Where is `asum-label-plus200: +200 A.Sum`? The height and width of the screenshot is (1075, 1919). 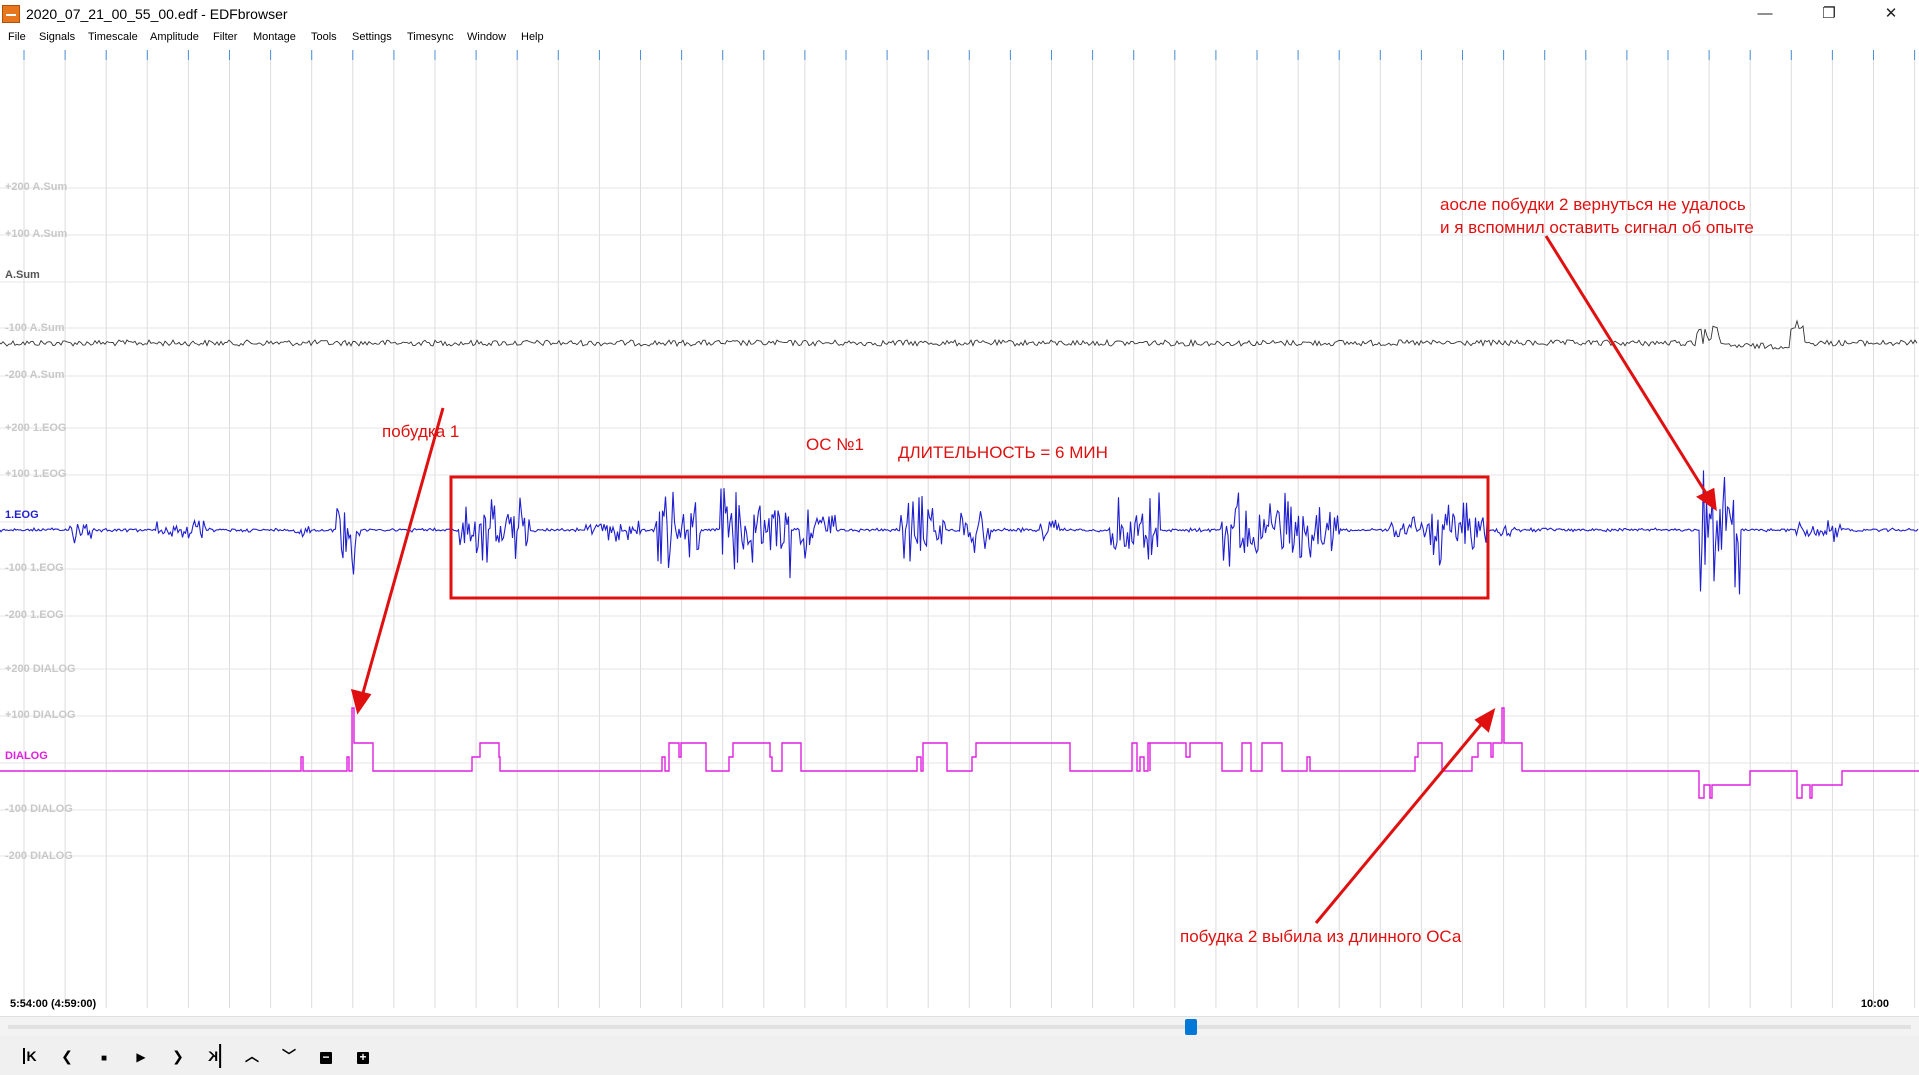
asum-label-plus200: +200 A.Sum is located at coordinates (36, 187).